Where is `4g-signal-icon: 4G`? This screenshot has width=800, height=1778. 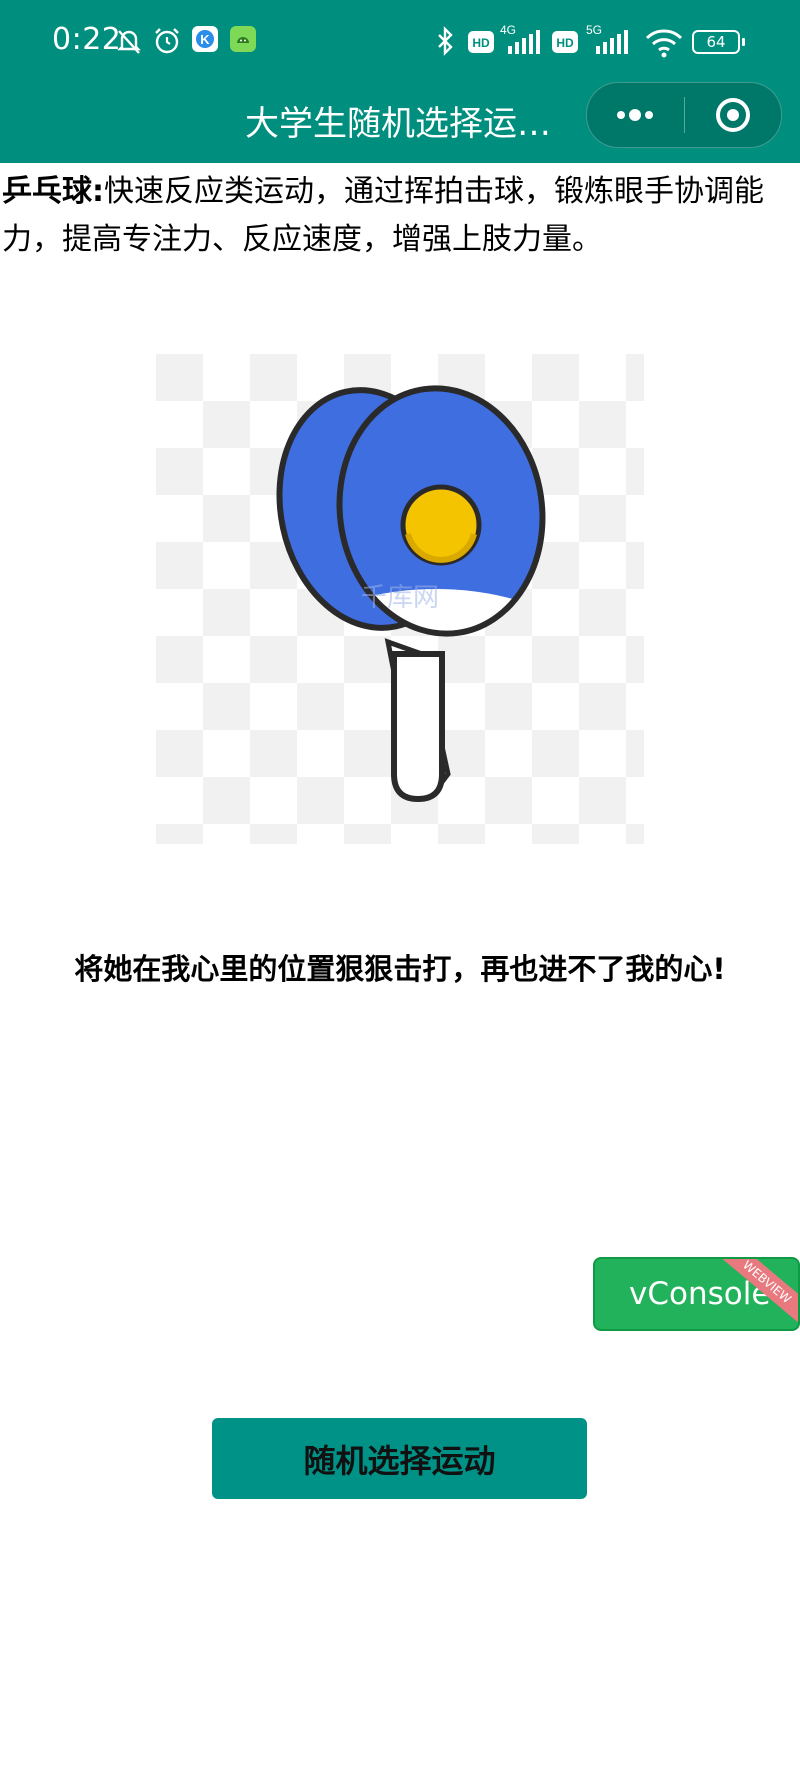 4g-signal-icon: 4G is located at coordinates (520, 38).